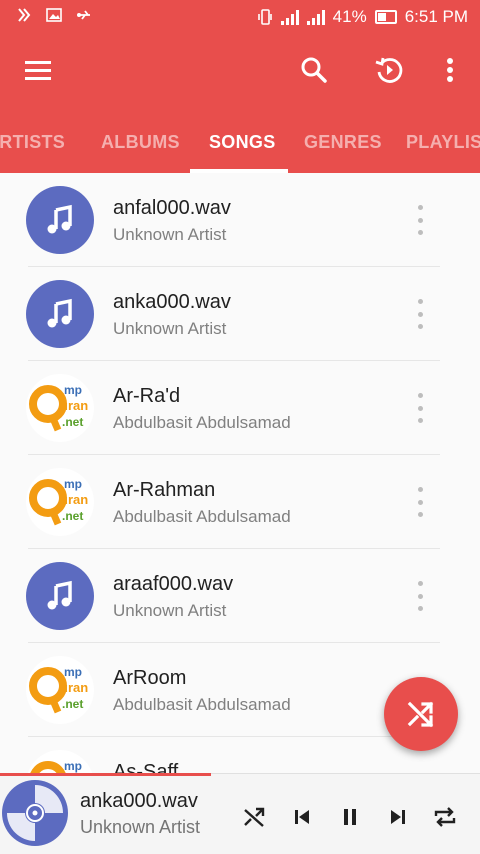 Image resolution: width=480 pixels, height=854 pixels. I want to click on image-icon, so click(54, 15).